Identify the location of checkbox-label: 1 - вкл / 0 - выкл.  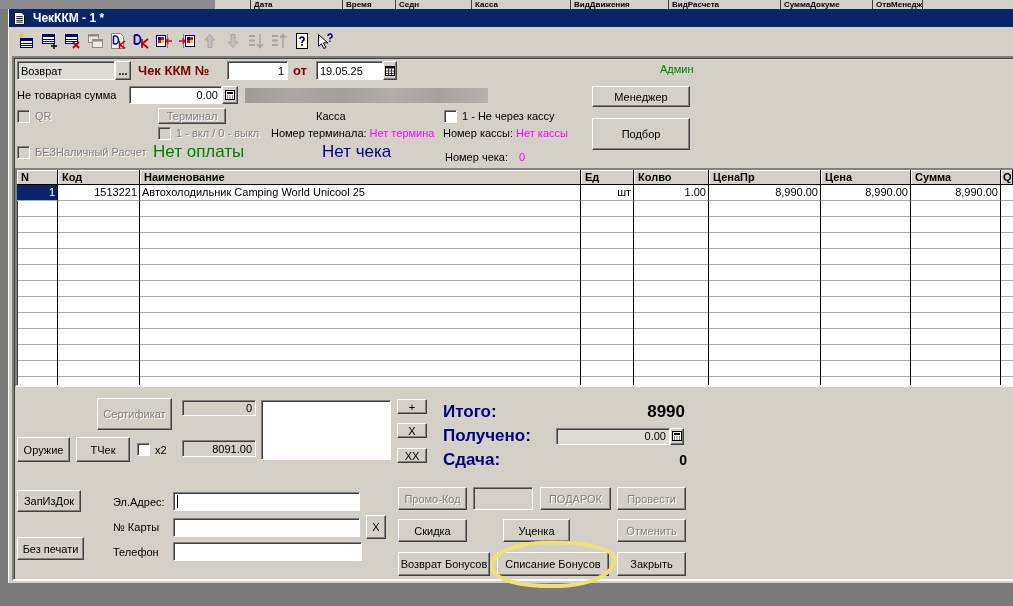
(218, 133).